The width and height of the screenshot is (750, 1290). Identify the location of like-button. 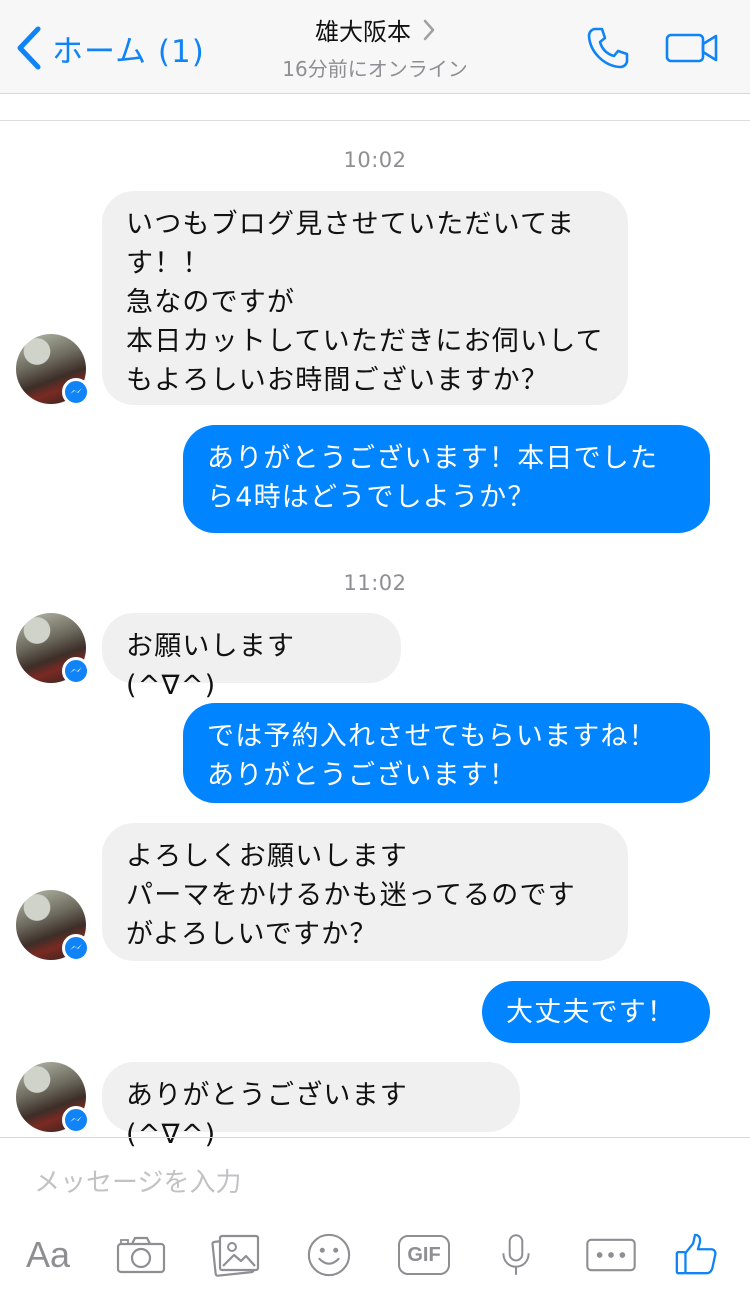
(696, 1255).